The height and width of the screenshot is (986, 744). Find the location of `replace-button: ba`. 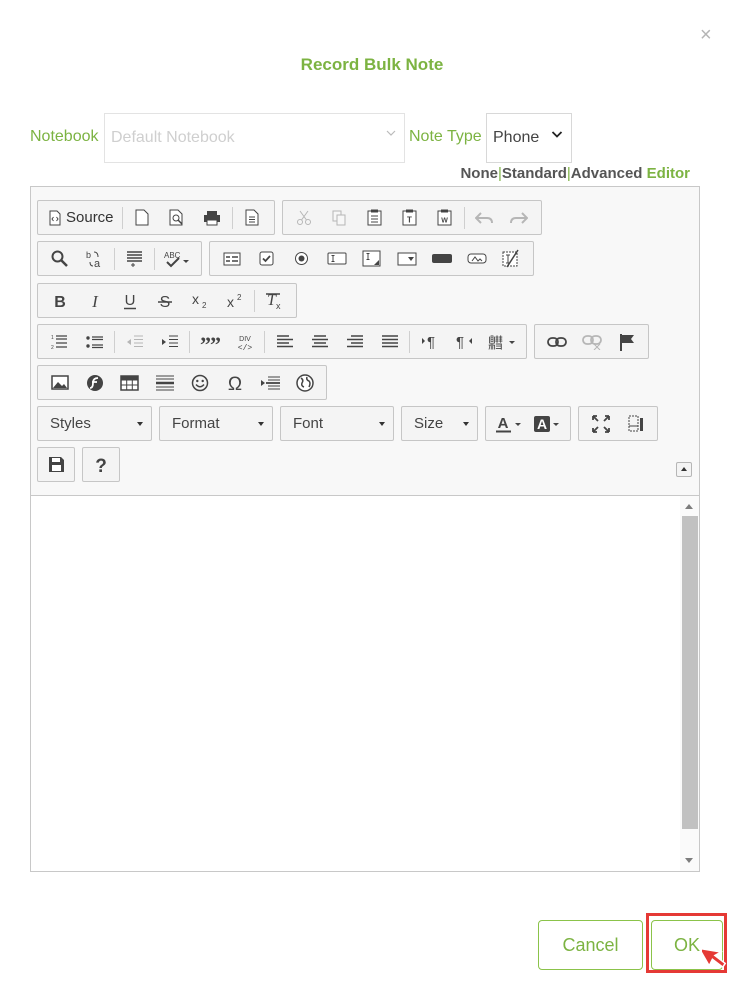

replace-button: ba is located at coordinates (94, 258).